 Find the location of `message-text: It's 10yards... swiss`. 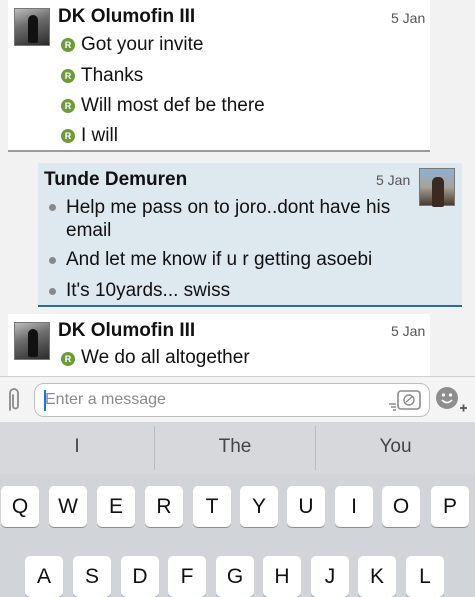

message-text: It's 10yards... swiss is located at coordinates (148, 290).